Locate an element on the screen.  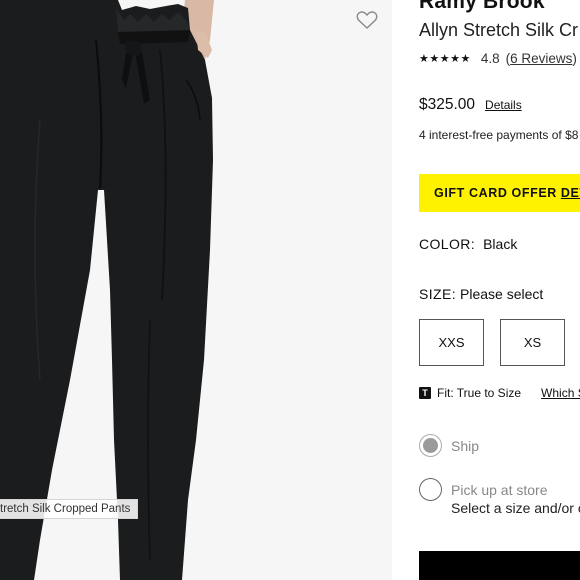
ship-option: Ship is located at coordinates (449, 445).